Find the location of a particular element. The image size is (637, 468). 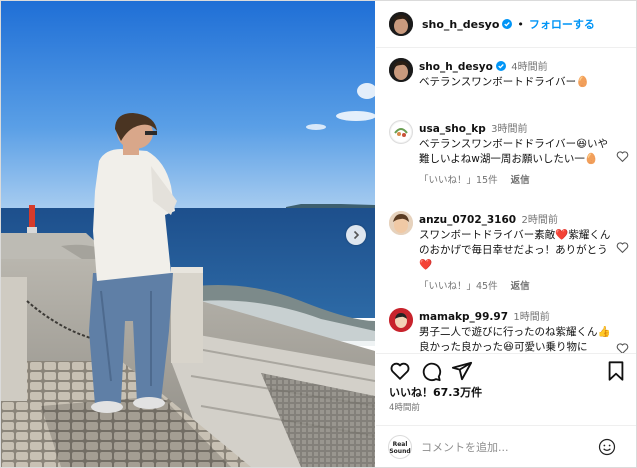

comment-meta: 「いいね！」15件 返信 is located at coordinates (517, 180).